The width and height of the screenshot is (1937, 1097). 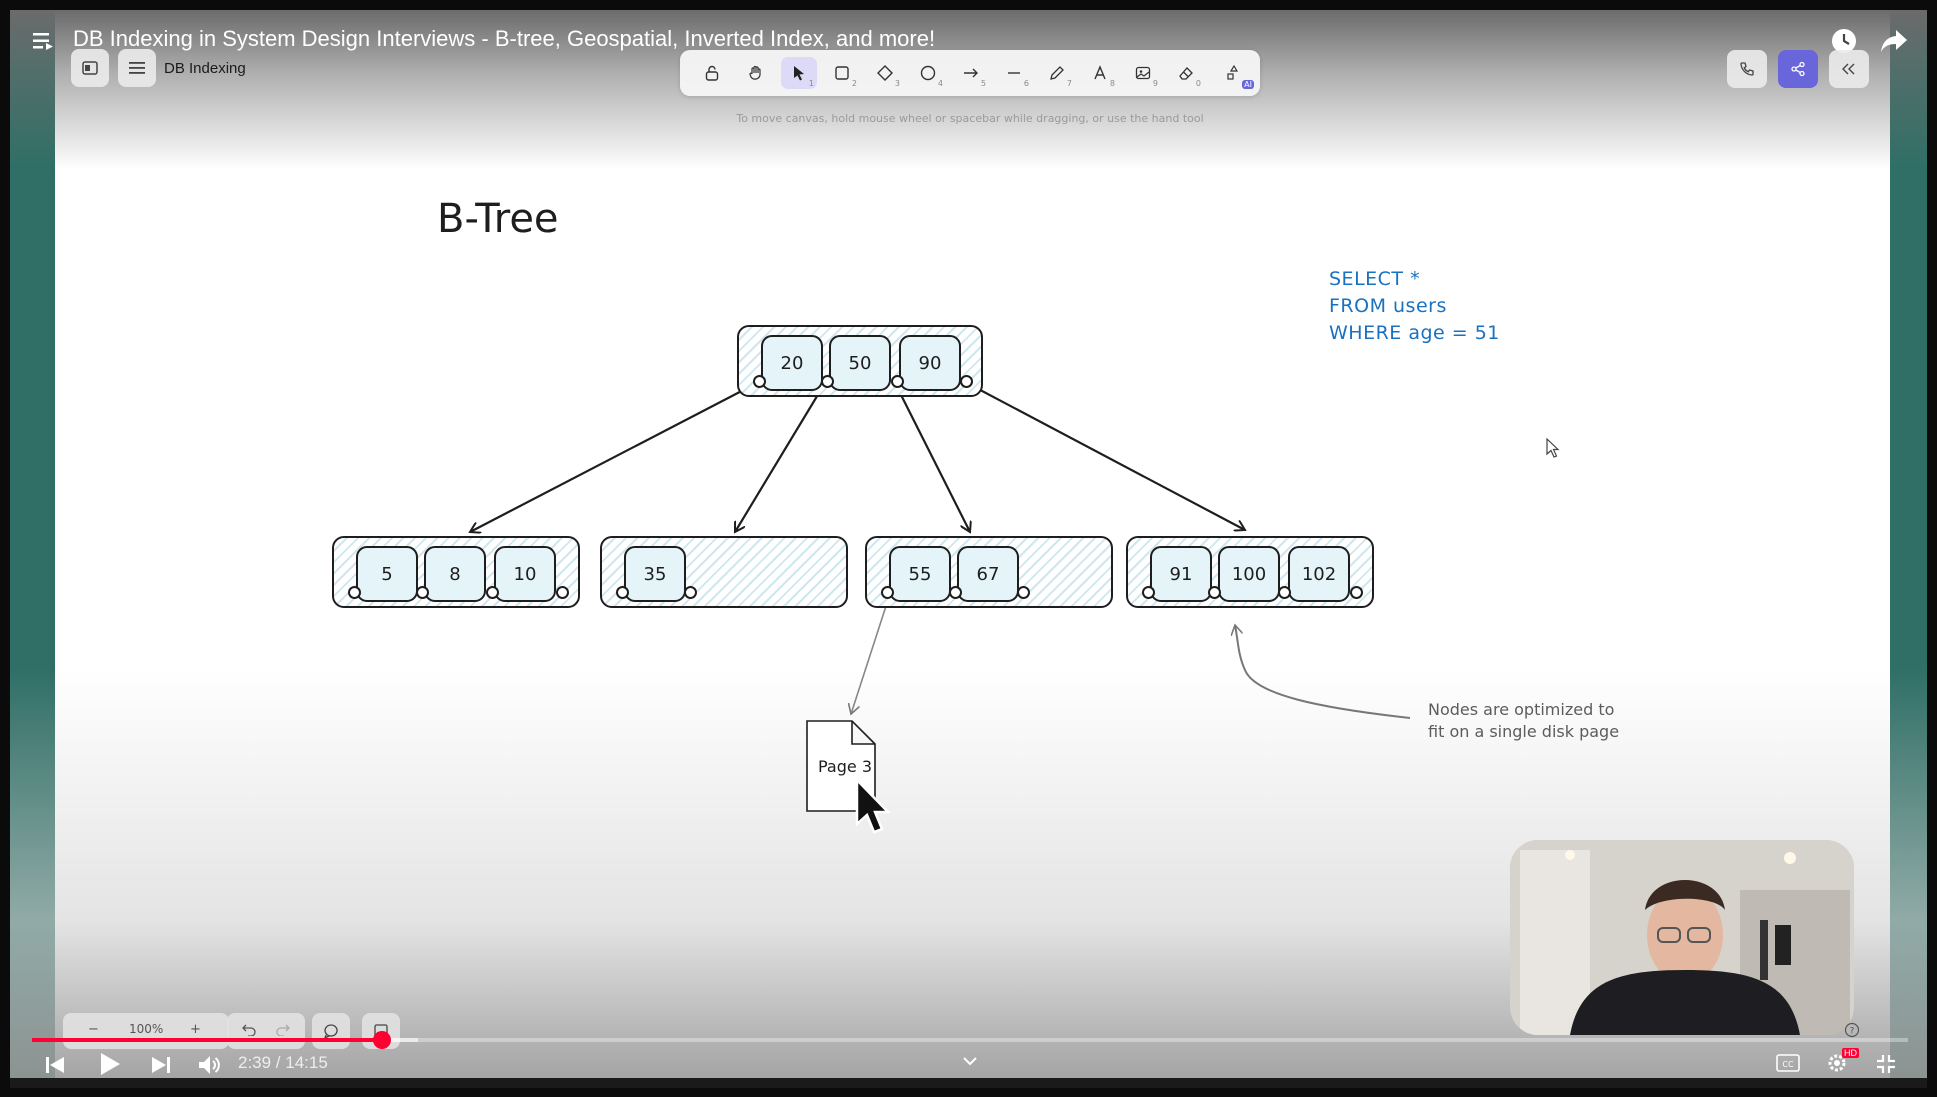 What do you see at coordinates (387, 574) in the screenshot?
I see `btree-key: 5` at bounding box center [387, 574].